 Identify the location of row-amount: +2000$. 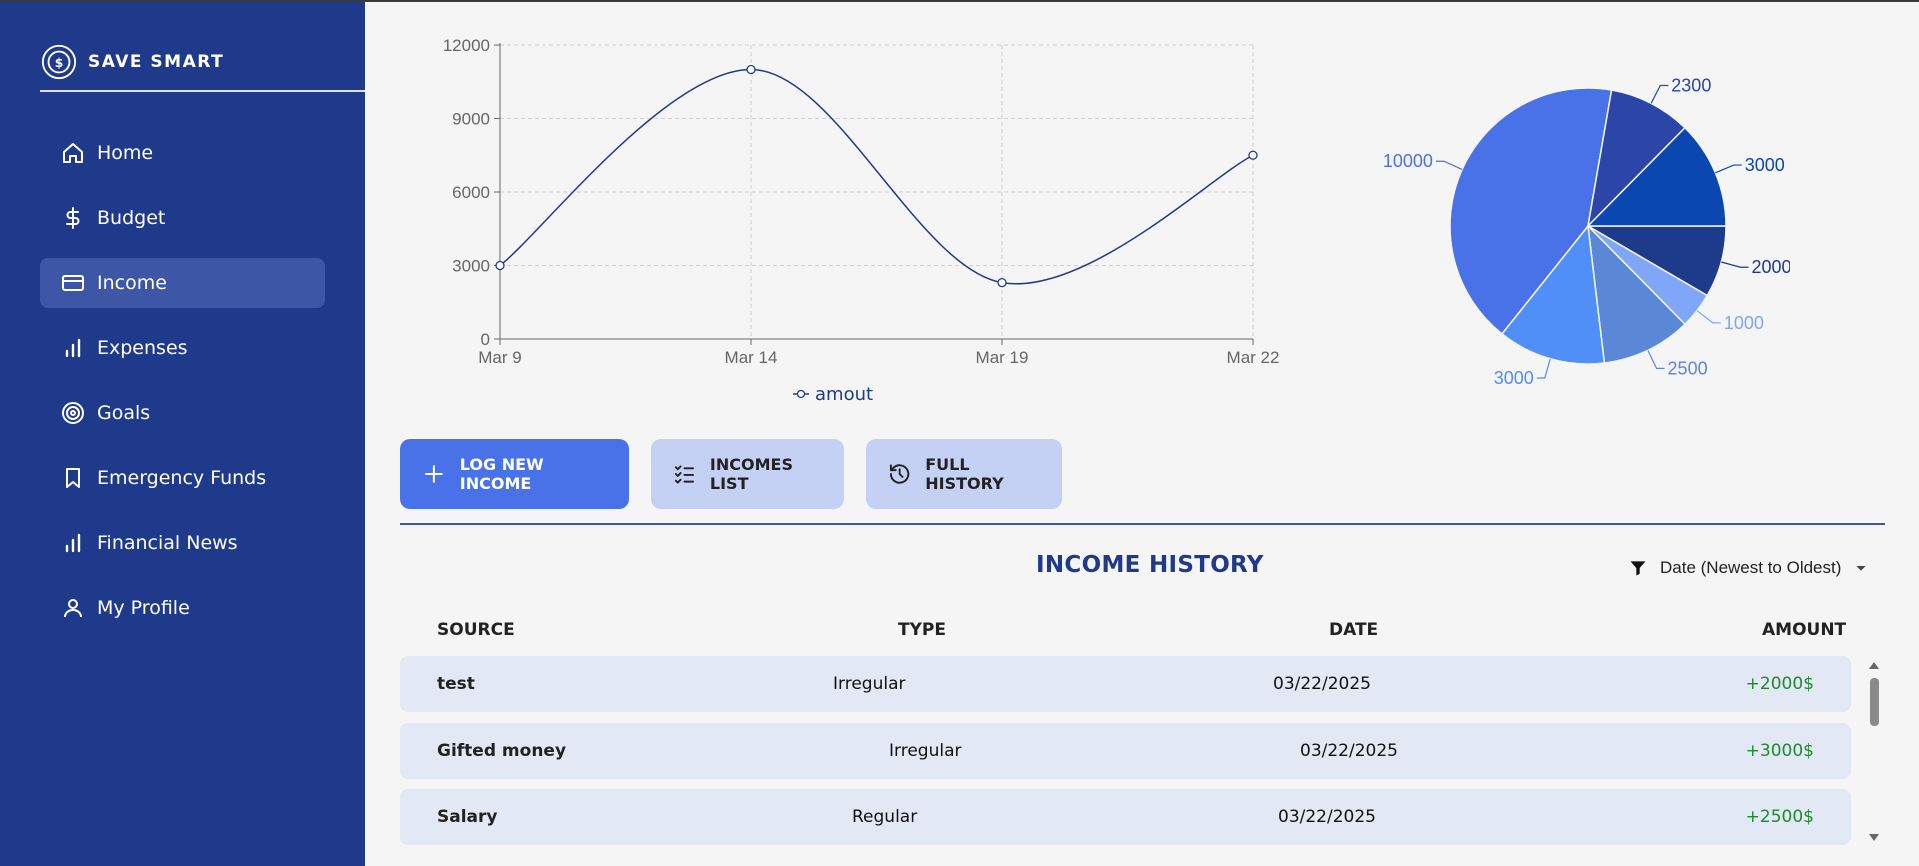
(1779, 684).